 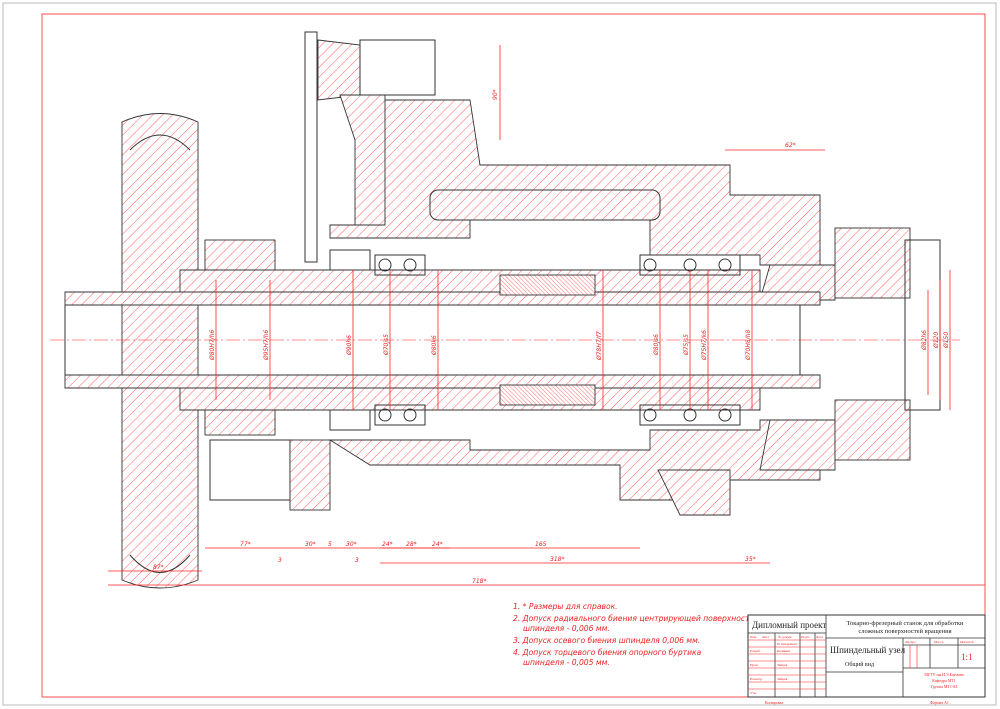 What do you see at coordinates (411, 544) in the screenshot?
I see `dim-label: 28*` at bounding box center [411, 544].